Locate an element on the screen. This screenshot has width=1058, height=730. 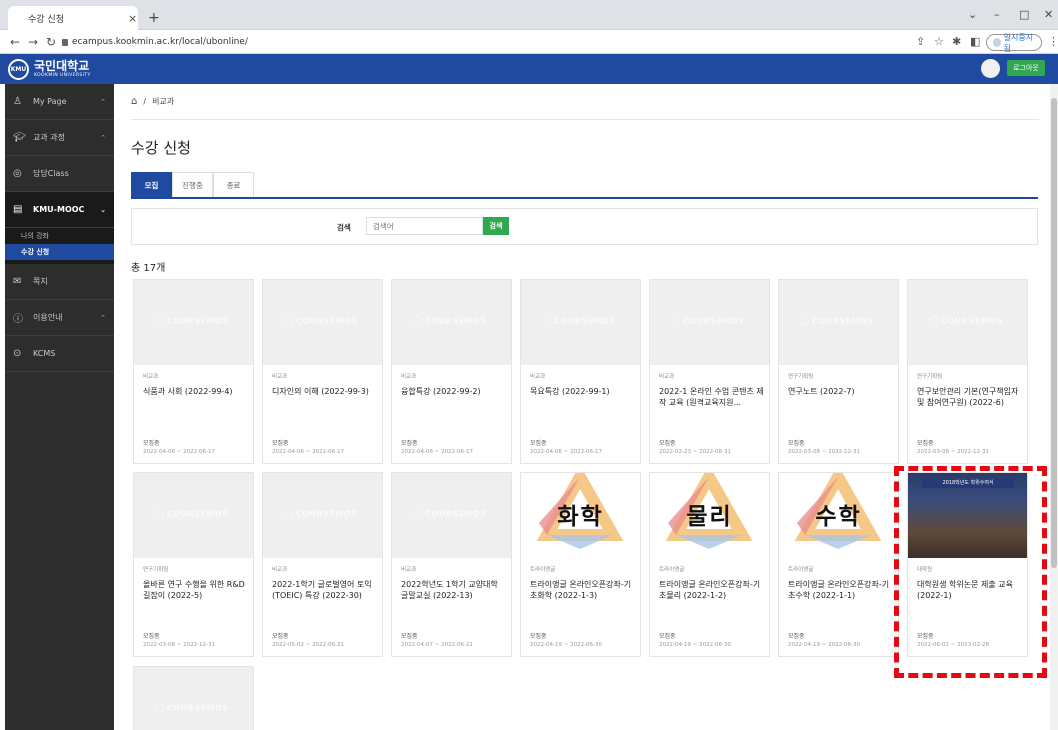
page-title: 수강 신청 is located at coordinates (161, 148).